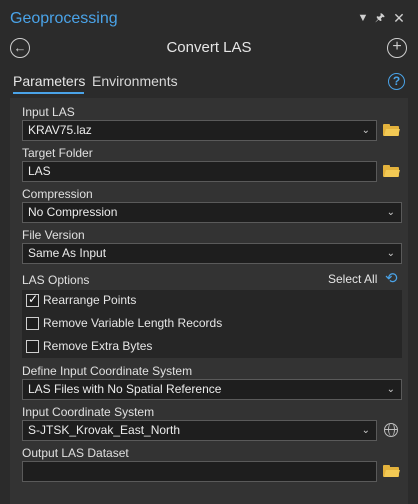 This screenshot has width=418, height=504. Describe the element at coordinates (199, 130) in the screenshot. I see `input-las-field: KRAV75.laz ⌄` at that location.